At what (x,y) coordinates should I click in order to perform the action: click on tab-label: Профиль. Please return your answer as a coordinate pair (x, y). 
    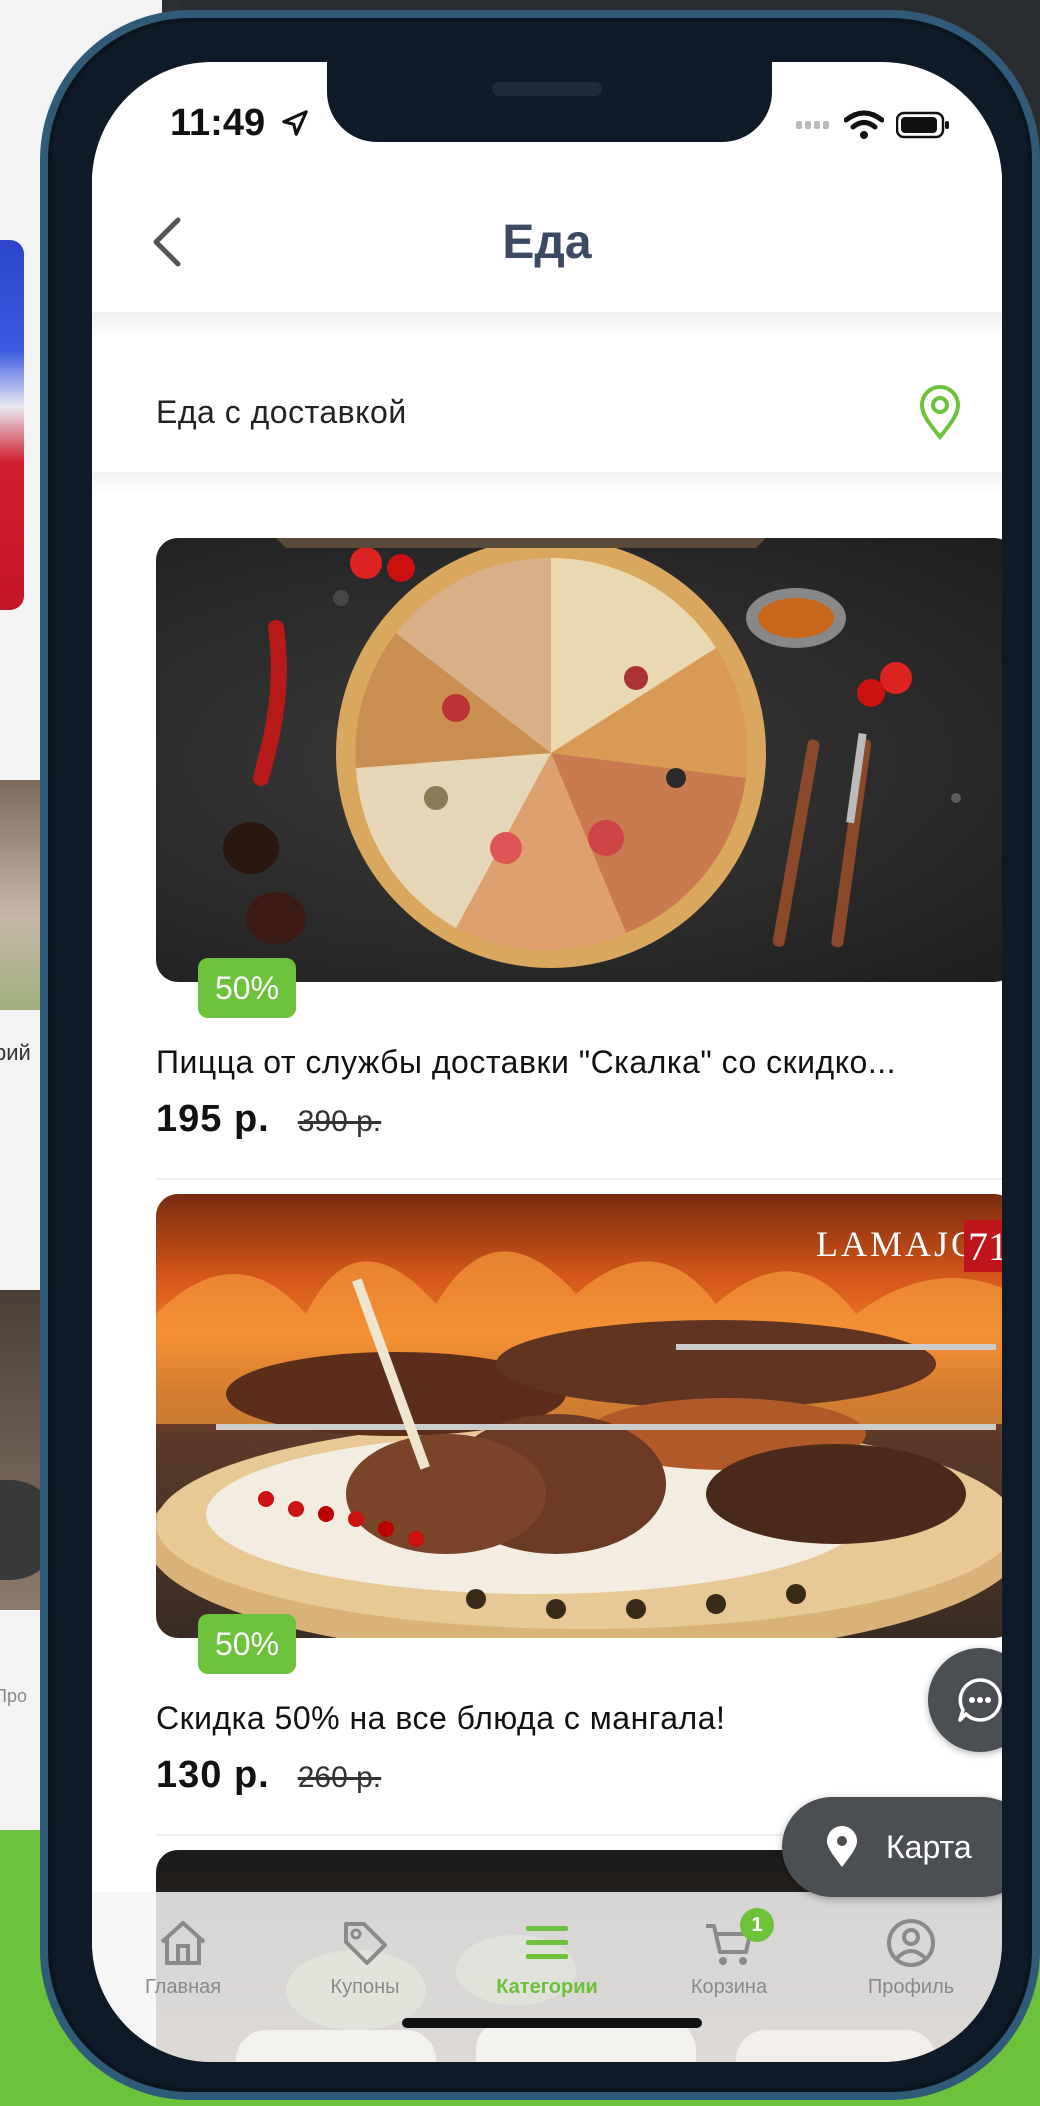
    Looking at the image, I should click on (911, 1987).